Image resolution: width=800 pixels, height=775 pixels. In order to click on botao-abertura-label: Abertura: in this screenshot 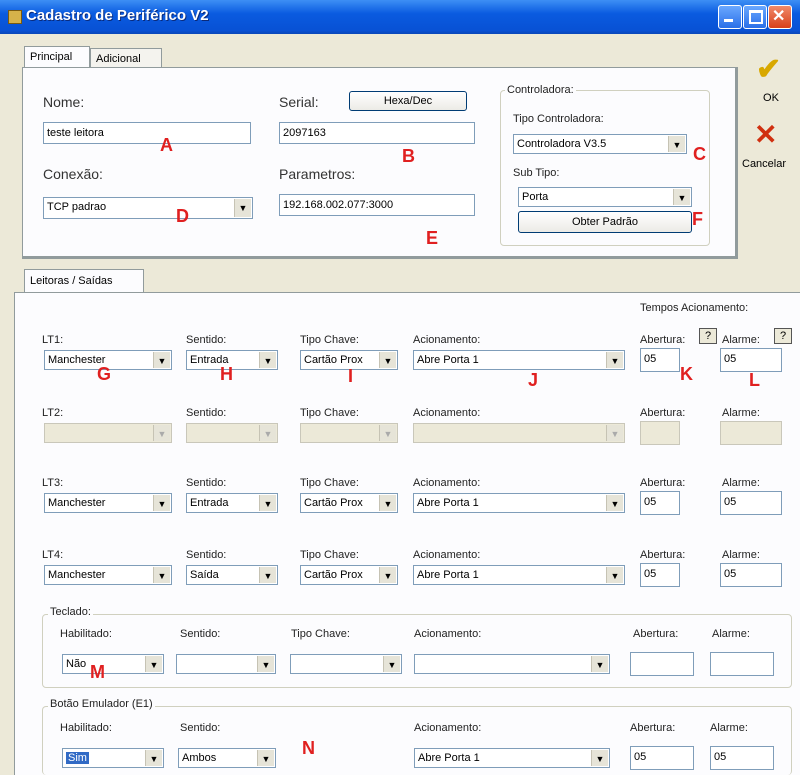, I will do `click(653, 728)`.